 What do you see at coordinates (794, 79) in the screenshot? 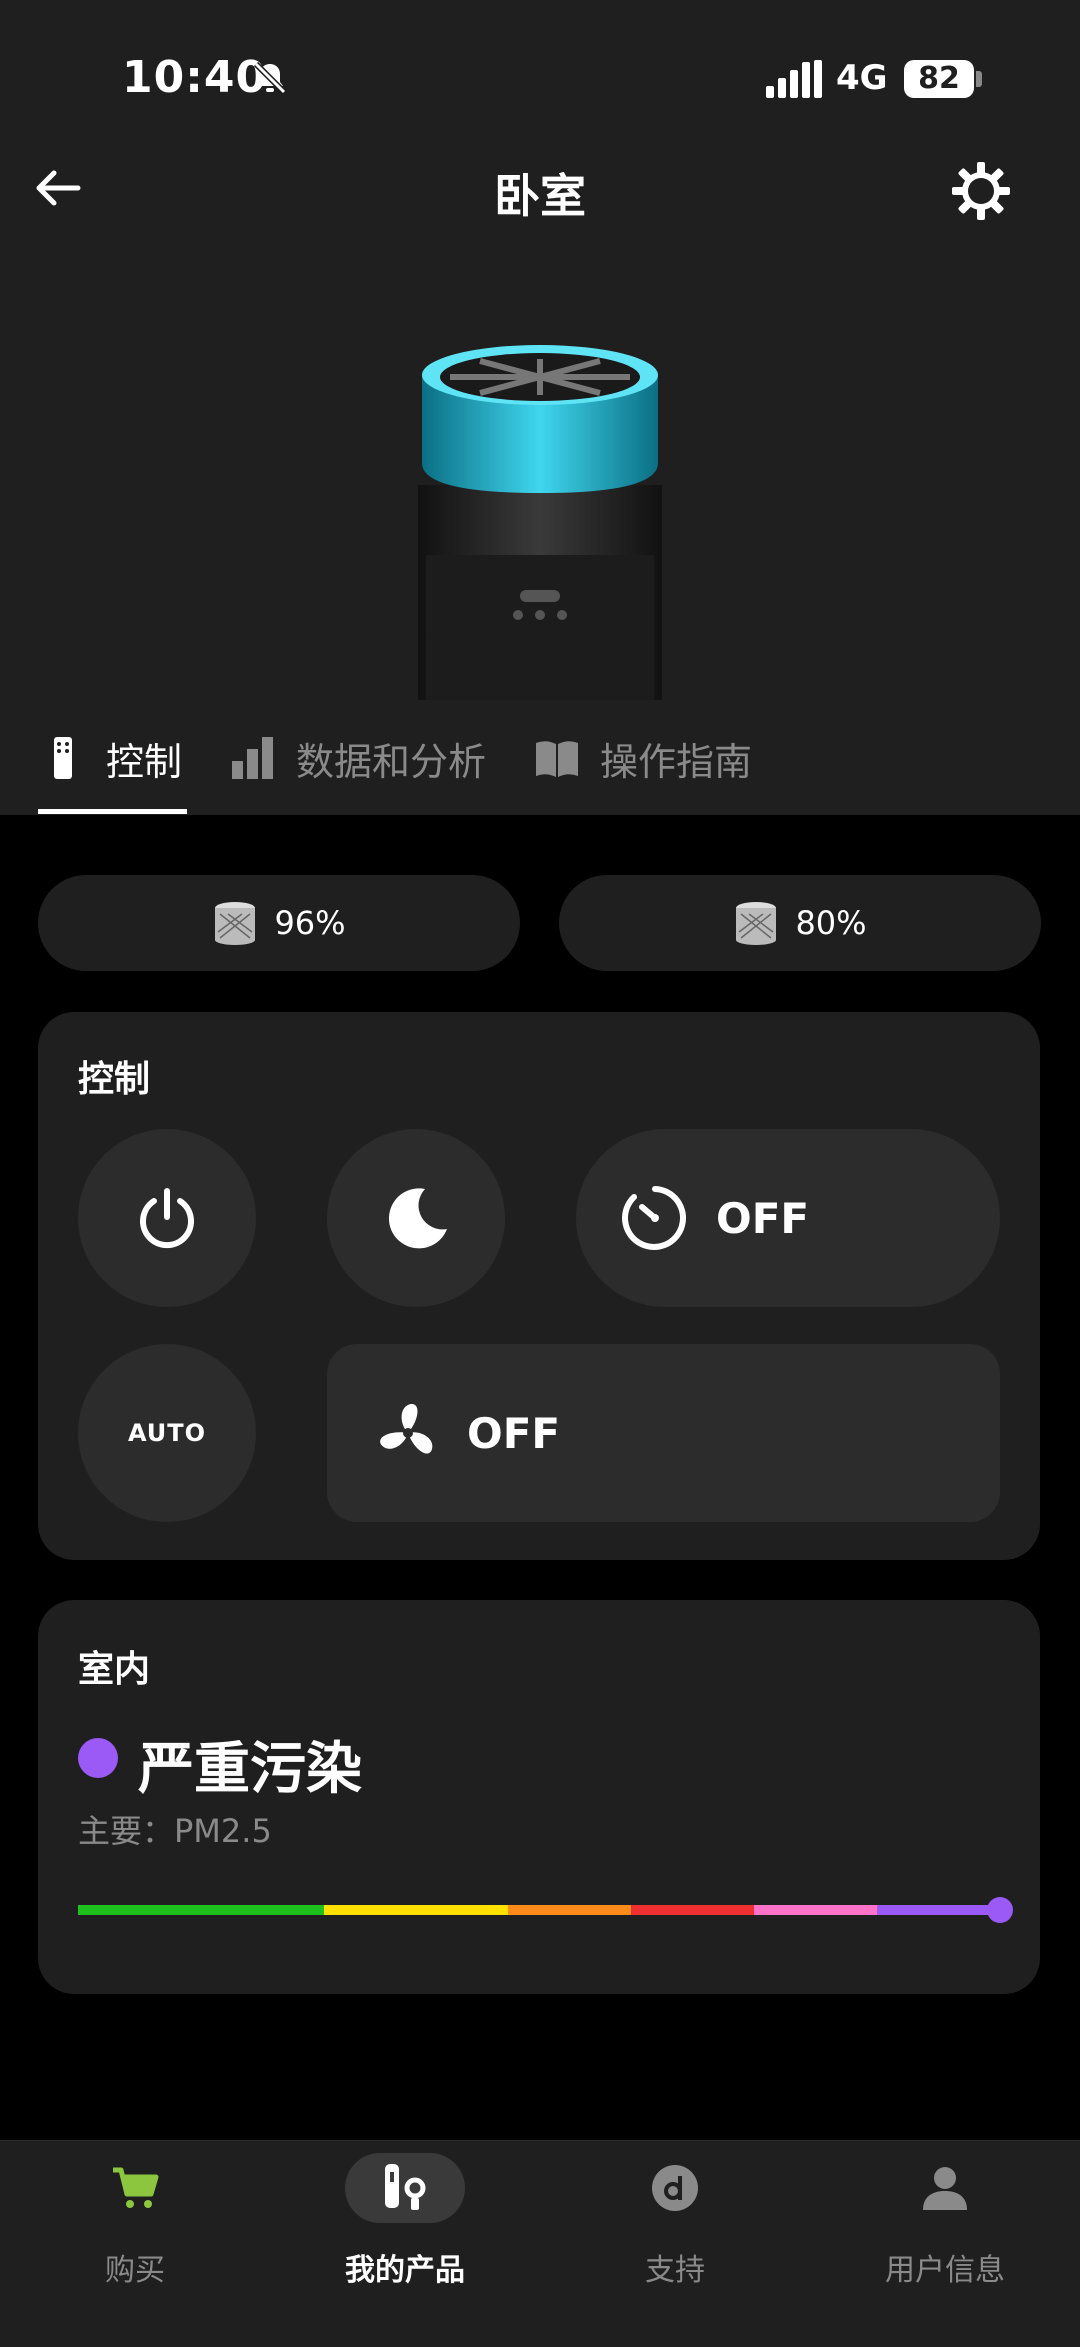
I see `signal-icon` at bounding box center [794, 79].